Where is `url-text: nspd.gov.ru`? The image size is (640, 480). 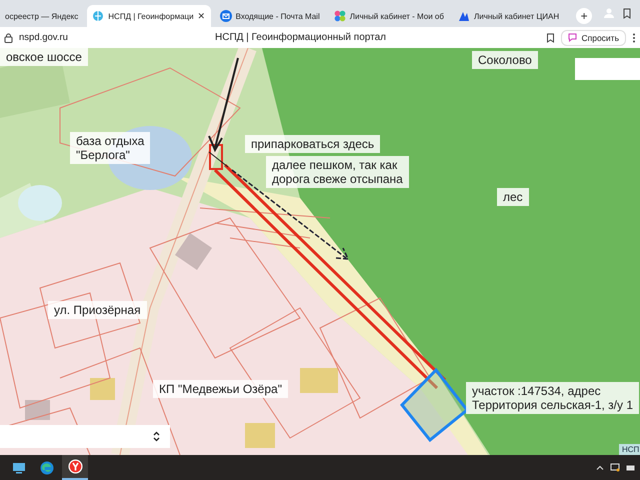
url-text: nspd.gov.ru is located at coordinates (99, 37).